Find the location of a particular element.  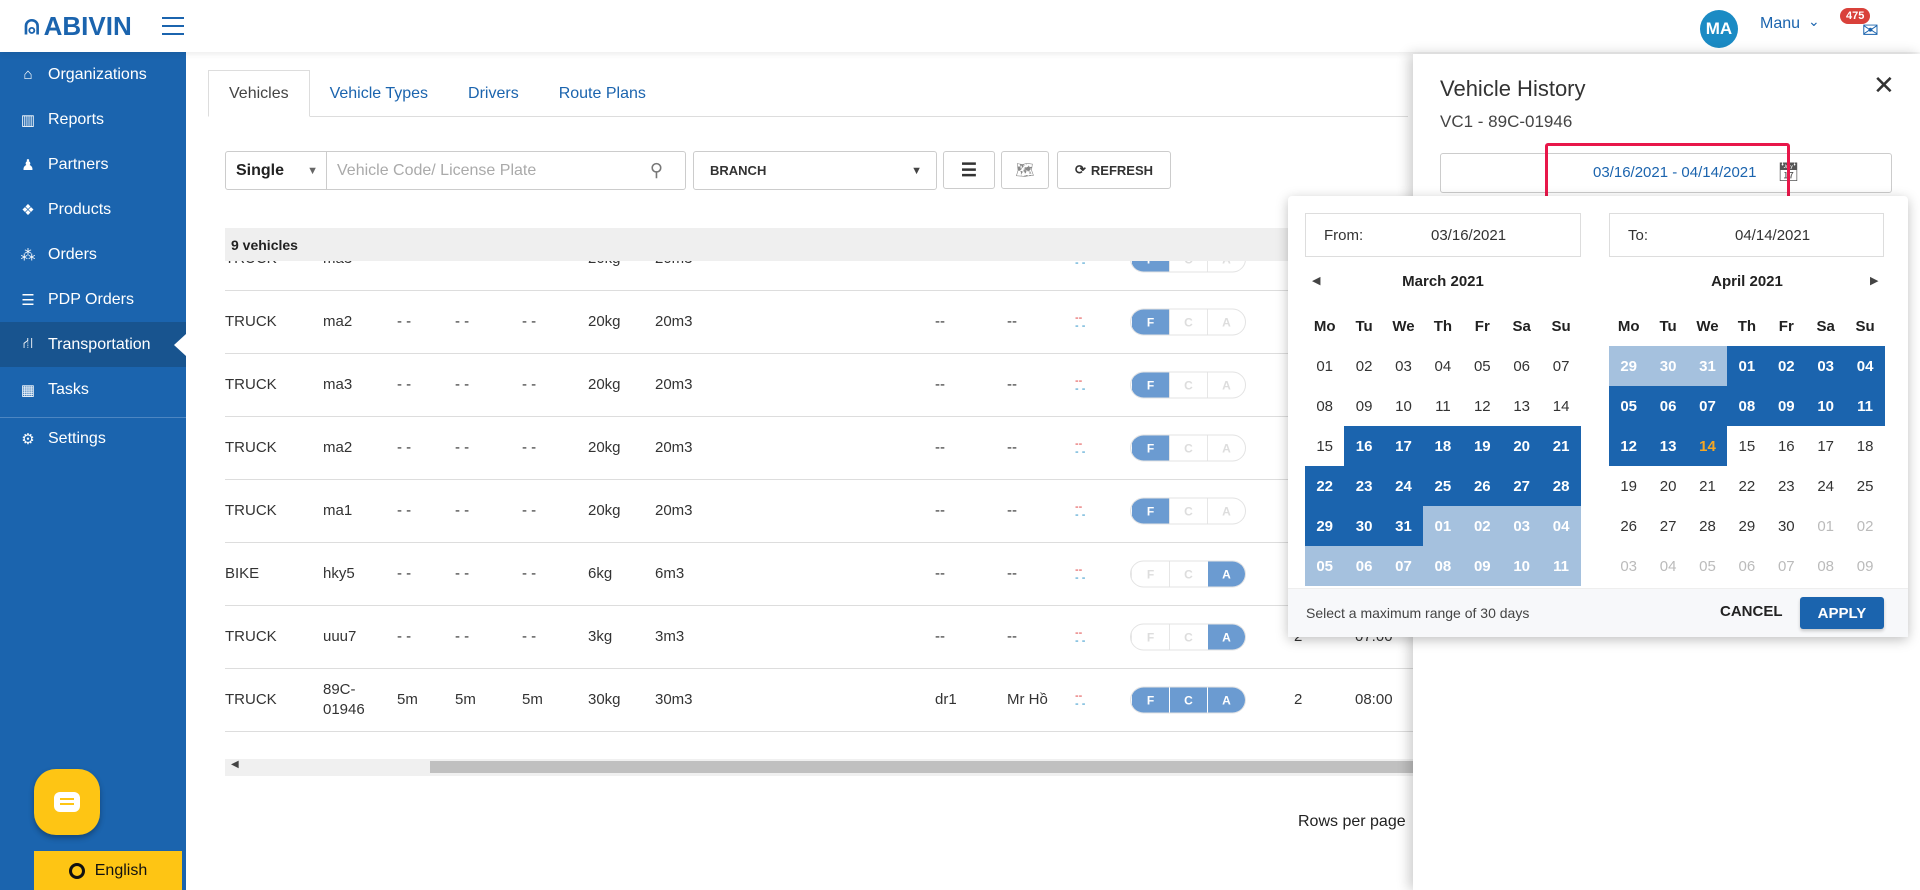

tab-drivers: Drivers is located at coordinates (493, 93).